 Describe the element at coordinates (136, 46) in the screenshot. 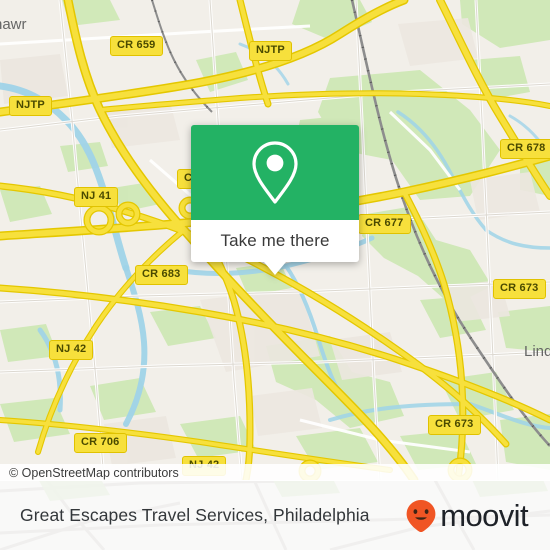

I see `road-shield: CR 659` at that location.